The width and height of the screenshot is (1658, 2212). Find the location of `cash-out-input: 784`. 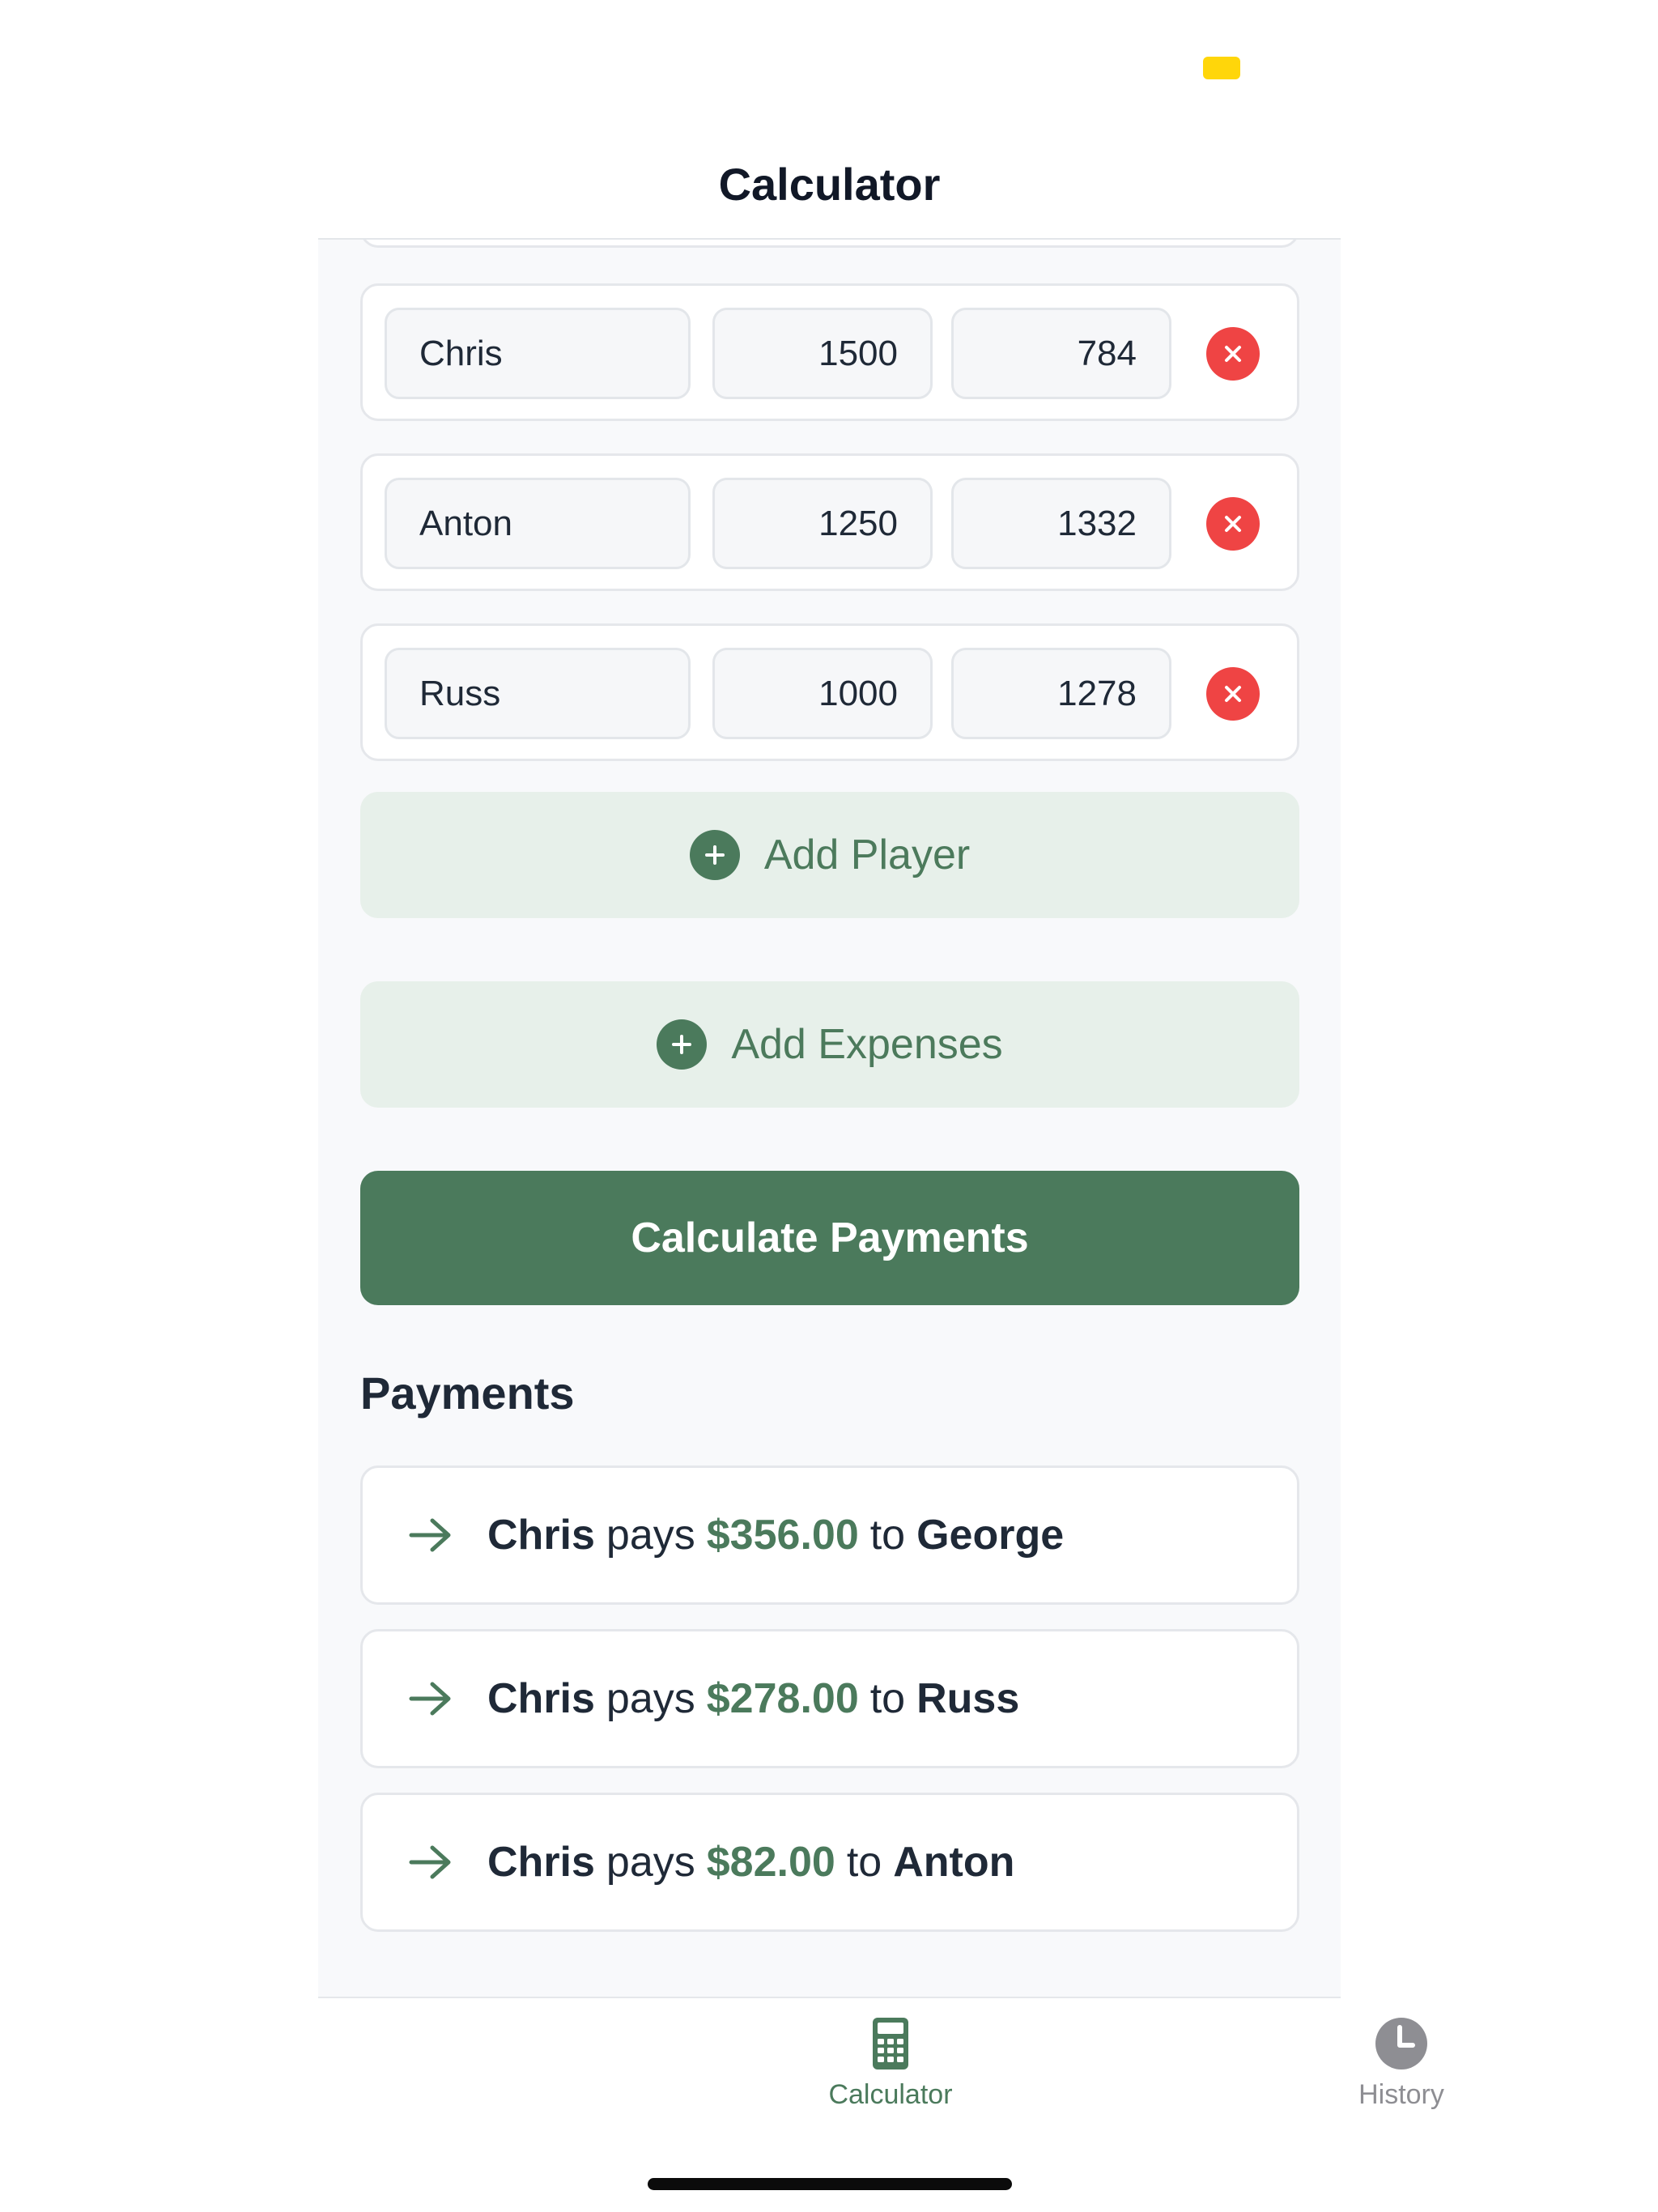

cash-out-input: 784 is located at coordinates (1061, 354).